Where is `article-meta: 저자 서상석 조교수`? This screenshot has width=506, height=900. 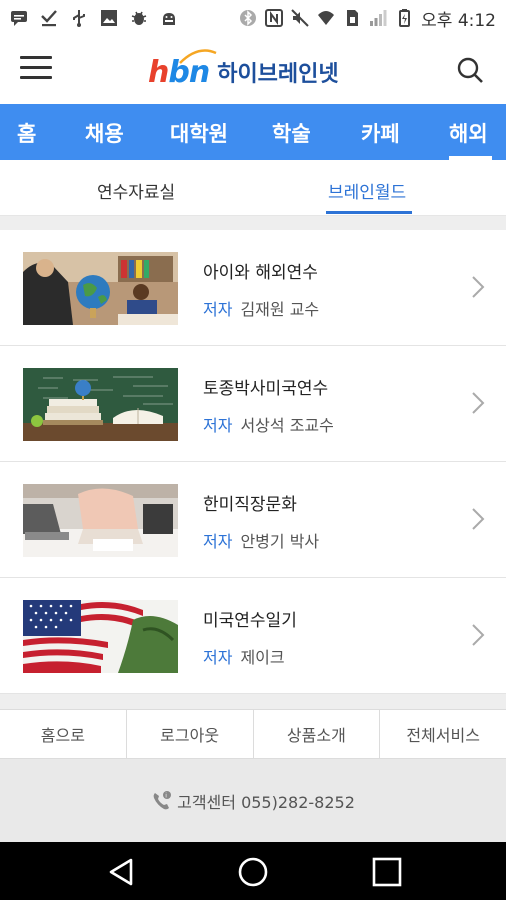 article-meta: 저자 서상석 조교수 is located at coordinates (268, 424).